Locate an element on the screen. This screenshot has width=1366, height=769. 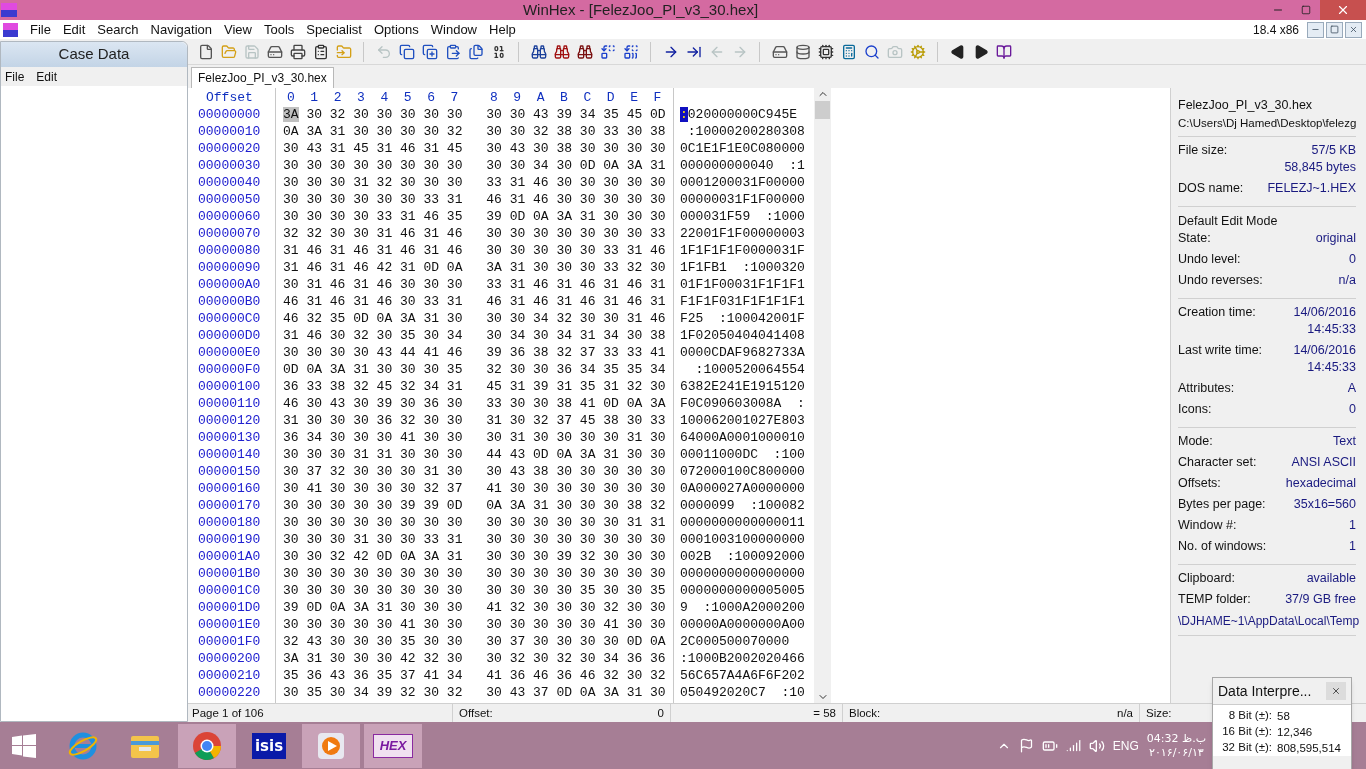
hex-bytes: 31 46 30 32 30 35 30 34 is located at coordinates (373, 335).